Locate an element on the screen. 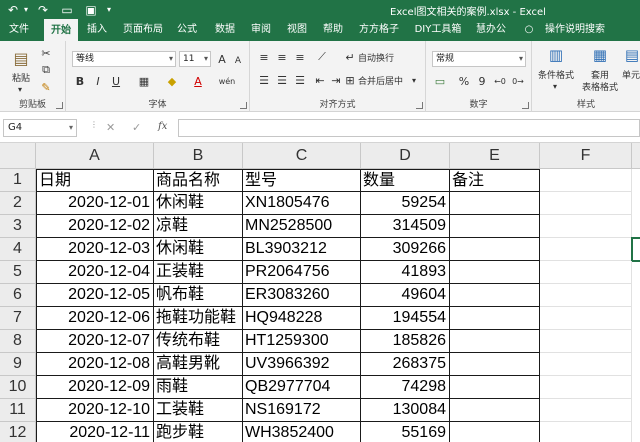 This screenshot has width=640, height=442. tab-view: 视图 is located at coordinates (297, 30).